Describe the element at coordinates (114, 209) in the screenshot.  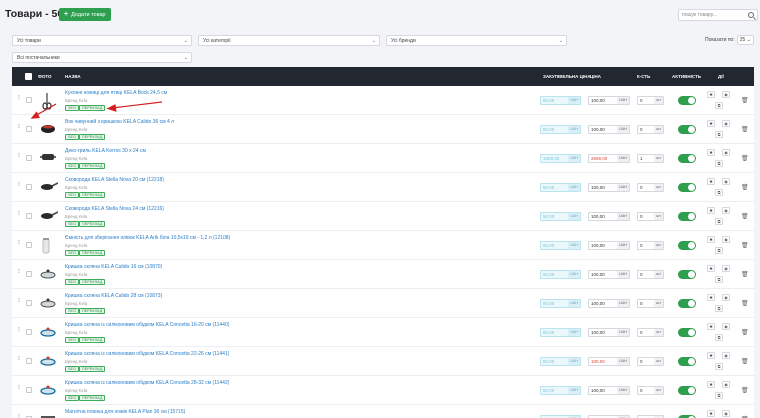
I see `product-name-link: Сковорода KELA Stella Nova 24 см (12216)` at that location.